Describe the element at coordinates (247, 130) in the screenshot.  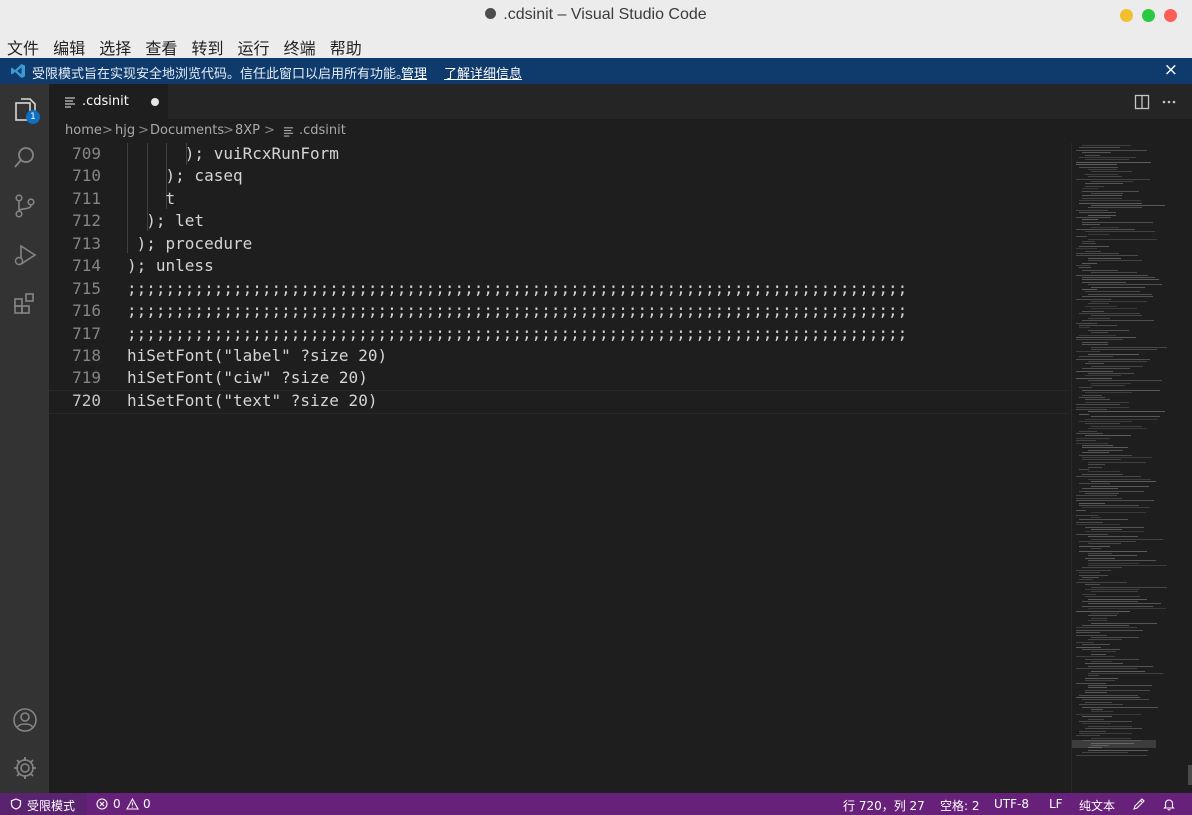
I see `breadcrumb-8xp: 8XP` at that location.